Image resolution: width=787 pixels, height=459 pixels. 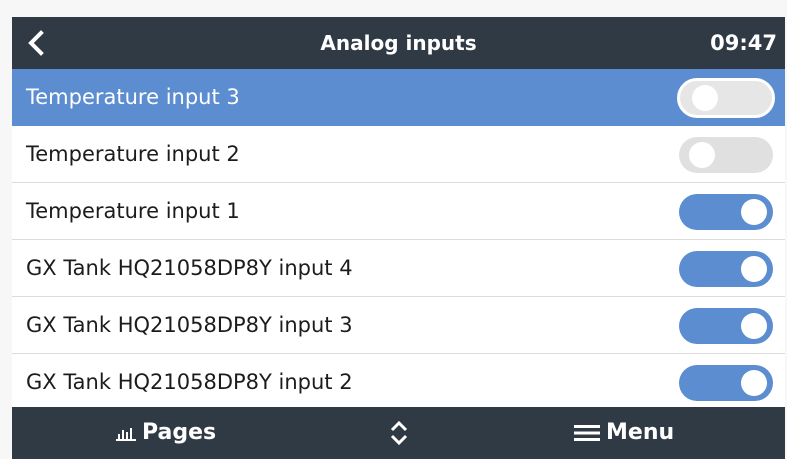 What do you see at coordinates (189, 268) in the screenshot?
I see `list-item-label: GX Tank HQ21058DP8Y input 4` at bounding box center [189, 268].